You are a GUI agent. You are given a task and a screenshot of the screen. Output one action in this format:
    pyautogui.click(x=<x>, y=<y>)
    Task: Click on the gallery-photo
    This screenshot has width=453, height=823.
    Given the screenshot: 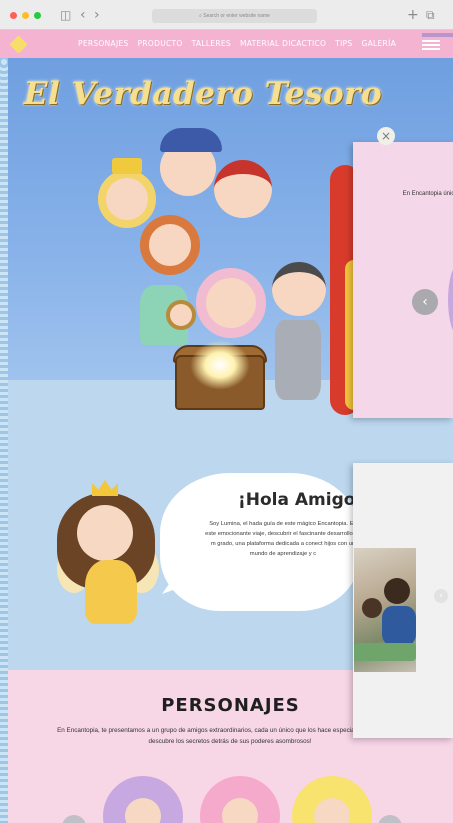 What is the action you would take?
    pyautogui.click(x=385, y=610)
    